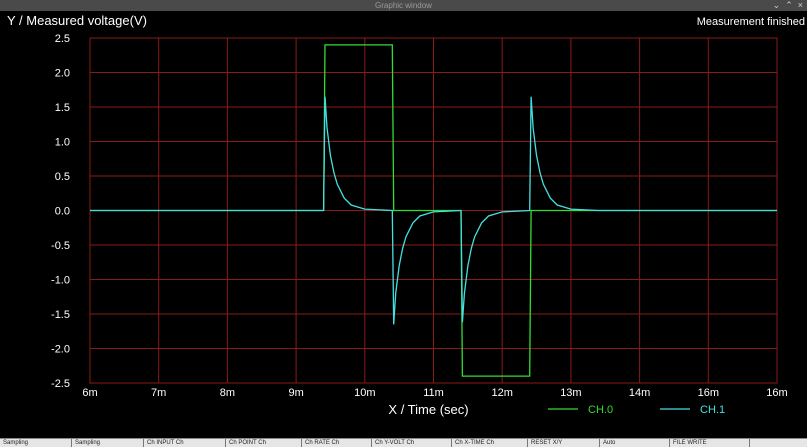  Describe the element at coordinates (227, 393) in the screenshot. I see `x-tick-label: 8m` at that location.